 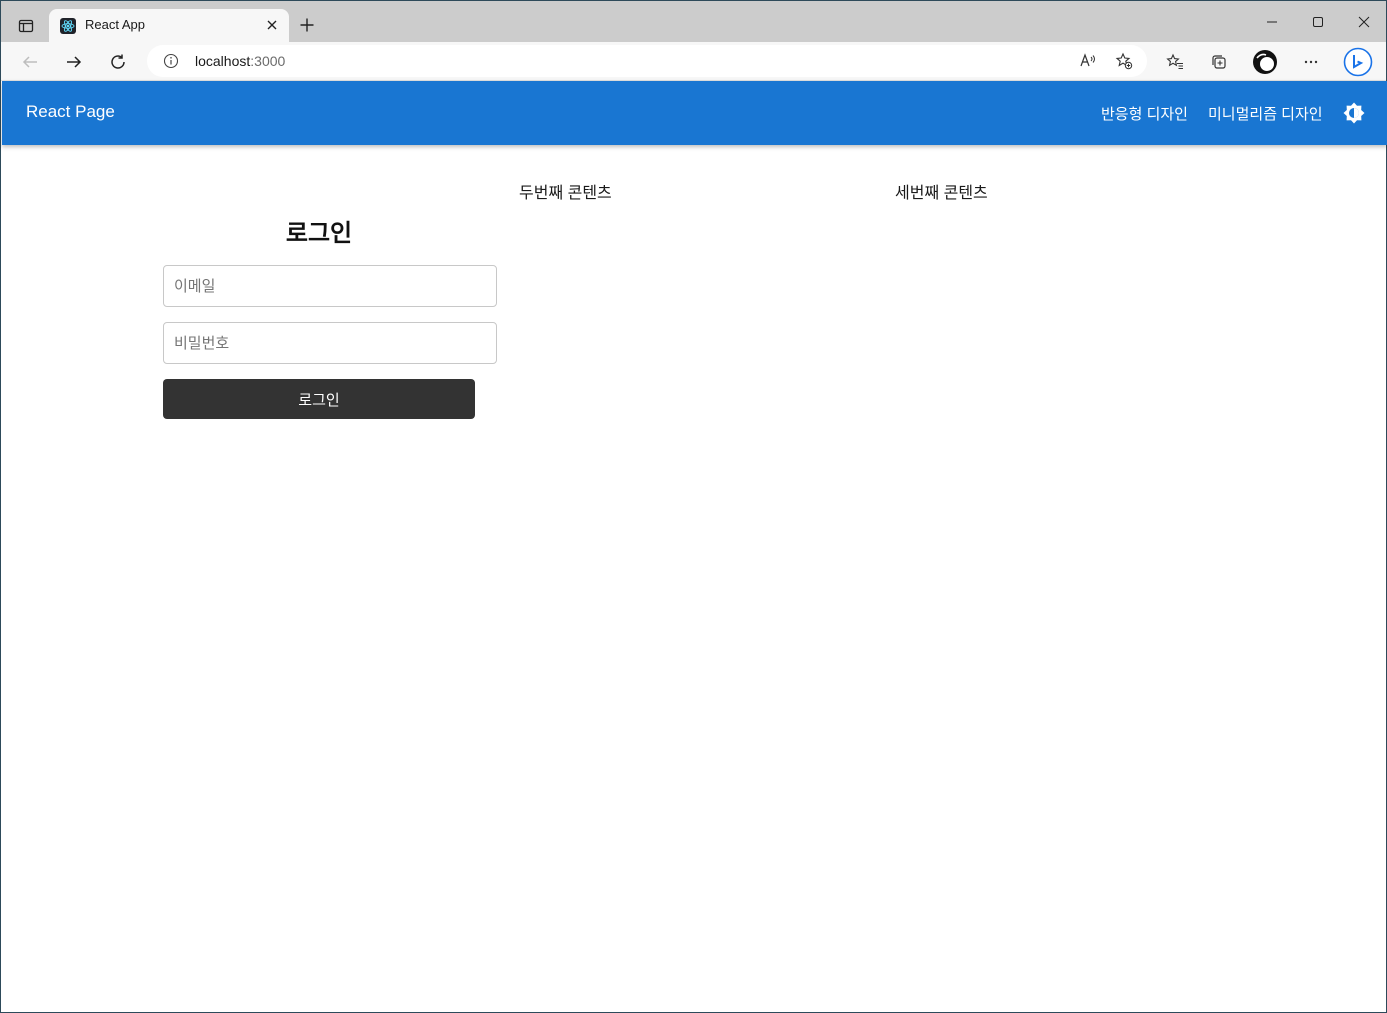 What do you see at coordinates (115, 24) in the screenshot?
I see `tab-title: React App` at bounding box center [115, 24].